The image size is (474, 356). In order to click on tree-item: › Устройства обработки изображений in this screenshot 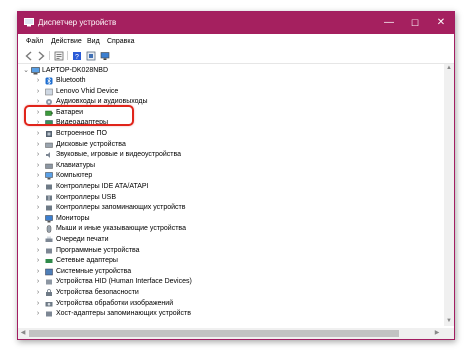, I will do `click(228, 304)`.